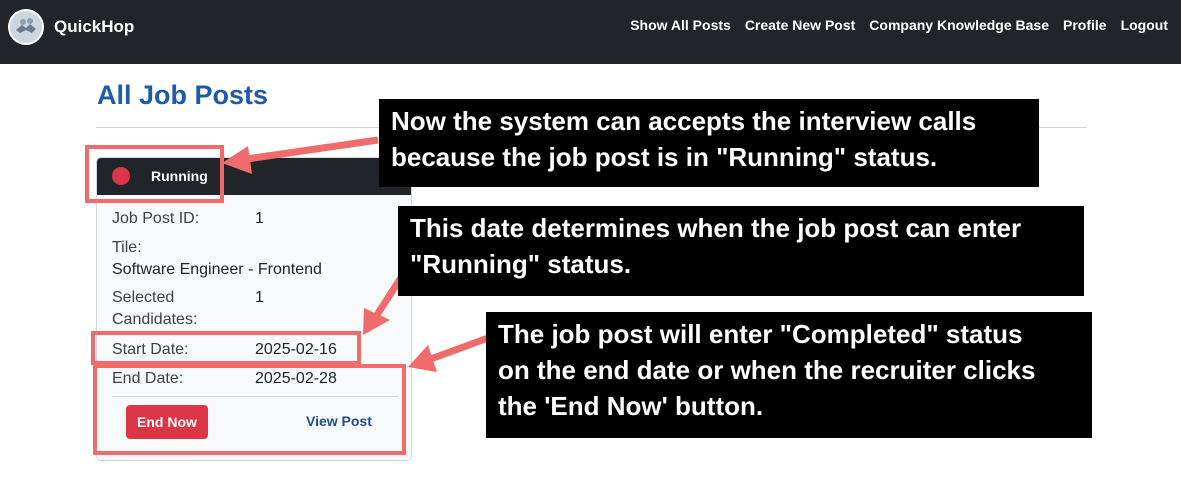 The image size is (1181, 483). Describe the element at coordinates (183, 95) in the screenshot. I see `page-title: All Job Posts` at that location.